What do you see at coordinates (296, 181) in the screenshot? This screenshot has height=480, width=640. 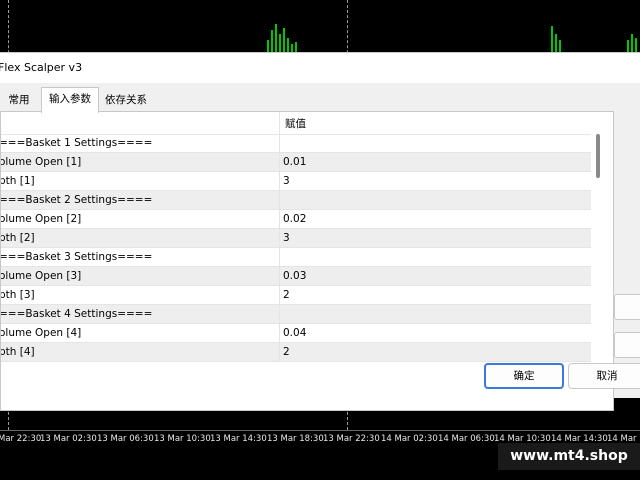 I see `table-row: pth [1] 3` at bounding box center [296, 181].